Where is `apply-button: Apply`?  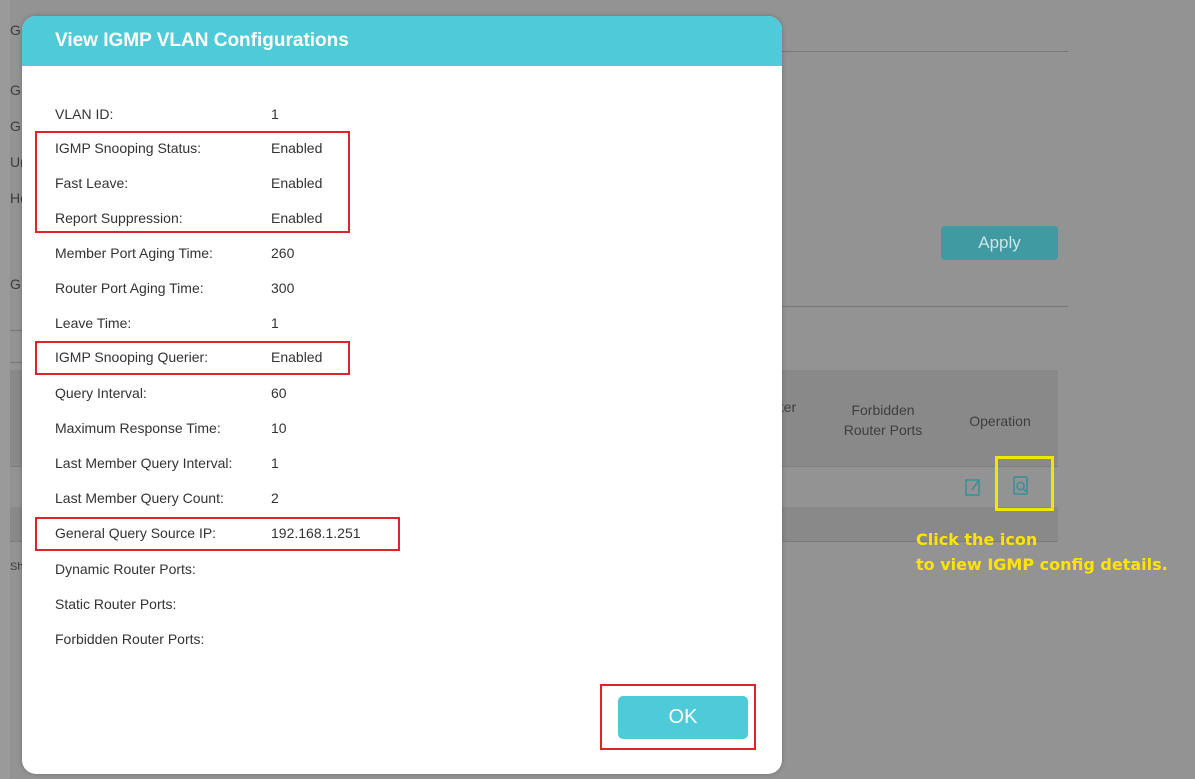
apply-button: Apply is located at coordinates (999, 243).